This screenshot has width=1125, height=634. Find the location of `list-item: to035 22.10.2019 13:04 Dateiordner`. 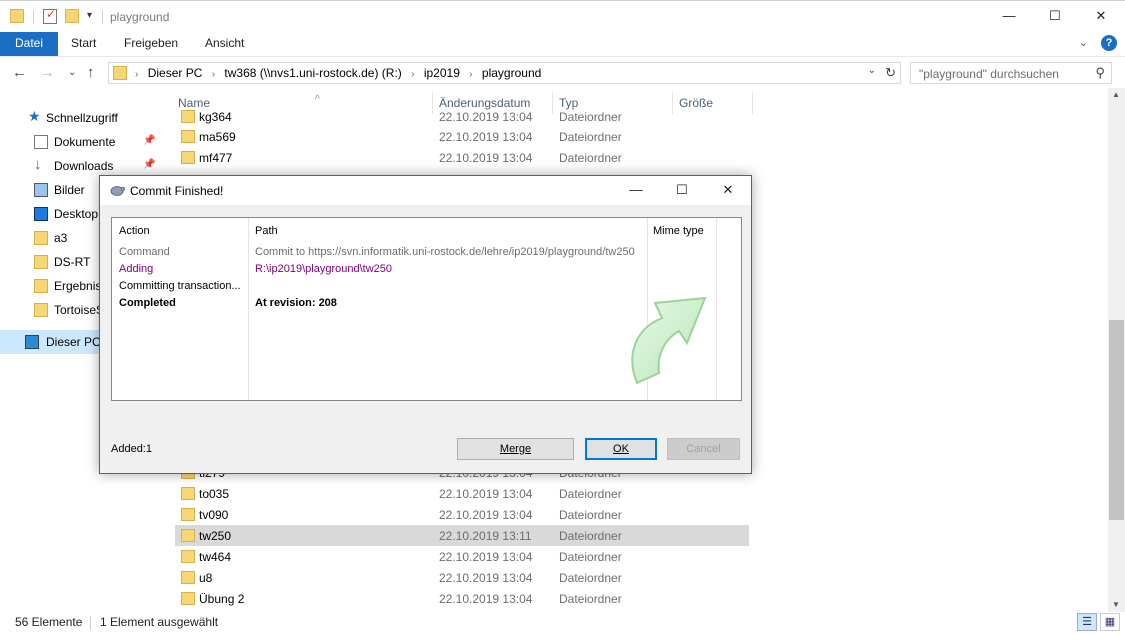

list-item: to035 22.10.2019 13:04 Dateiordner is located at coordinates (462, 493).